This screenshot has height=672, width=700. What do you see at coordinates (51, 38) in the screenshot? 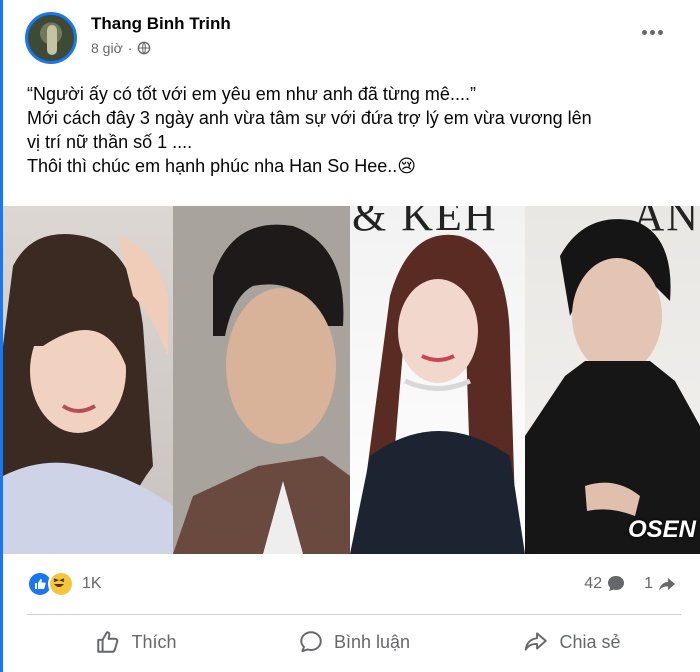
I see `avatar` at bounding box center [51, 38].